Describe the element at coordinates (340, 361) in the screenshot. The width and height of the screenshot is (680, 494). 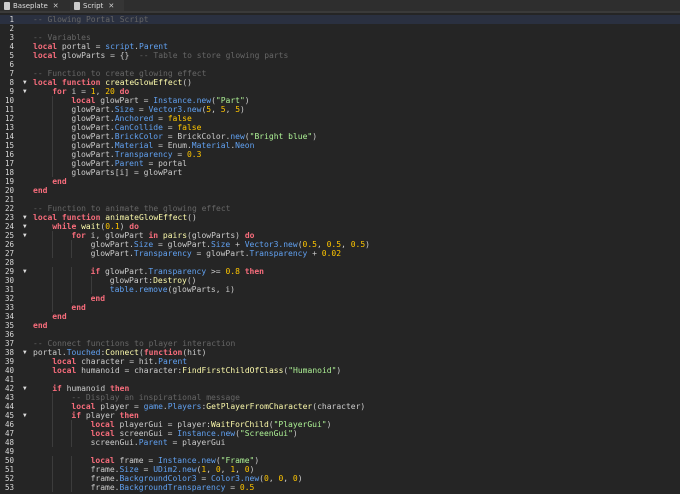
I see `code-line: 39 local character = hit.Parent` at that location.